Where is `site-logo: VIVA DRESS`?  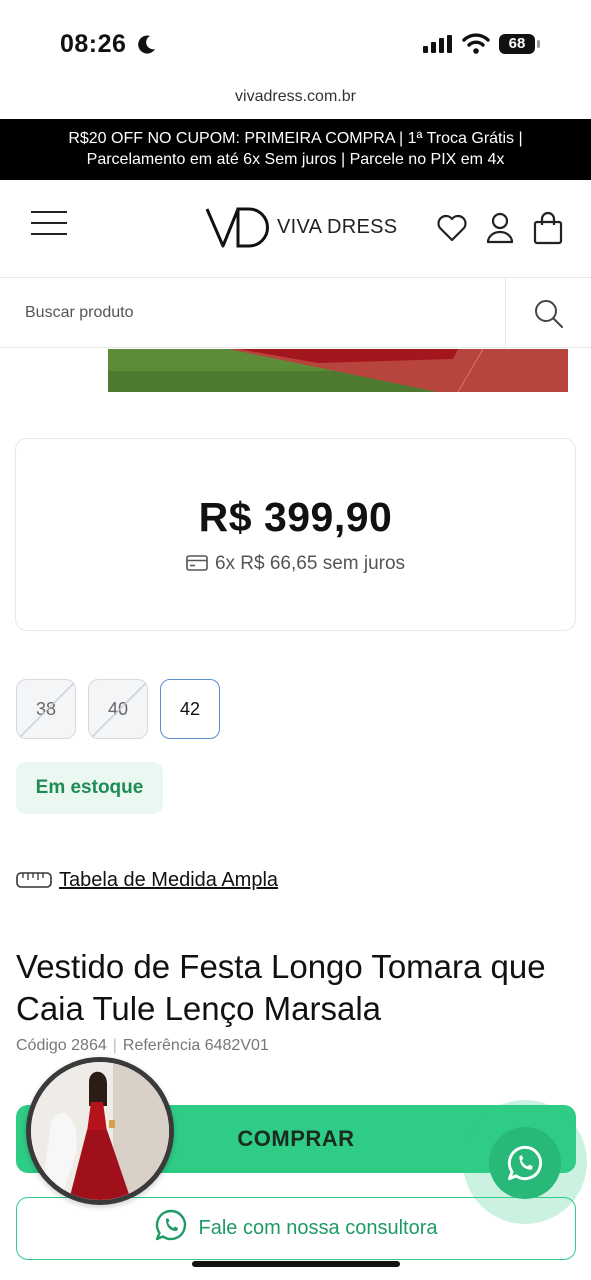 site-logo: VIVA DRESS is located at coordinates (301, 229).